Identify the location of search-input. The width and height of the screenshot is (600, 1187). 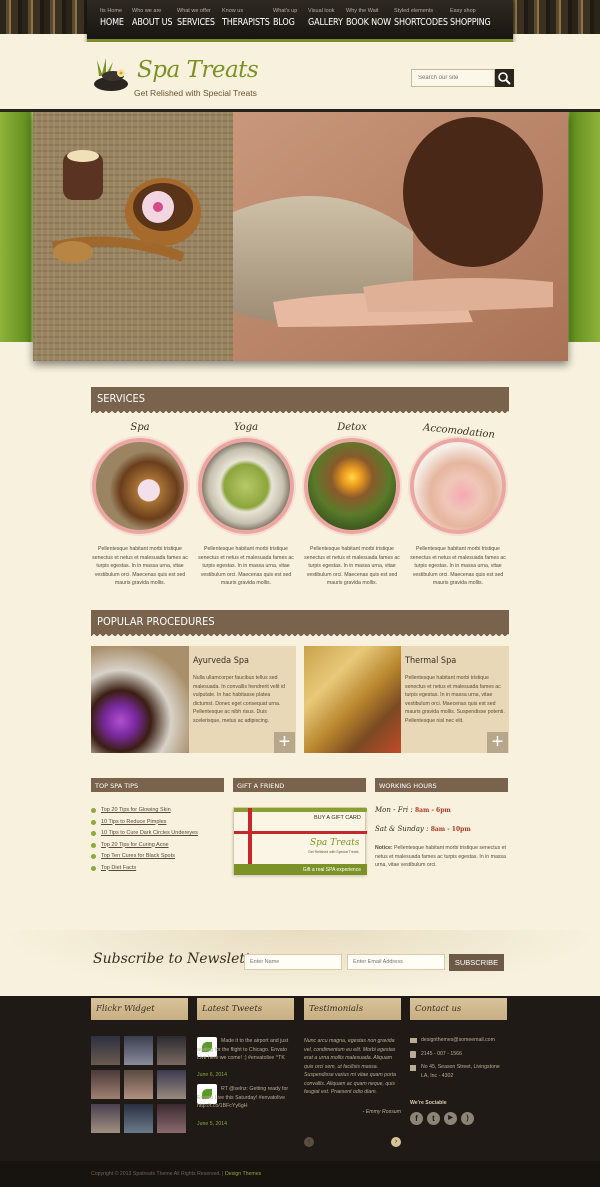
(453, 78).